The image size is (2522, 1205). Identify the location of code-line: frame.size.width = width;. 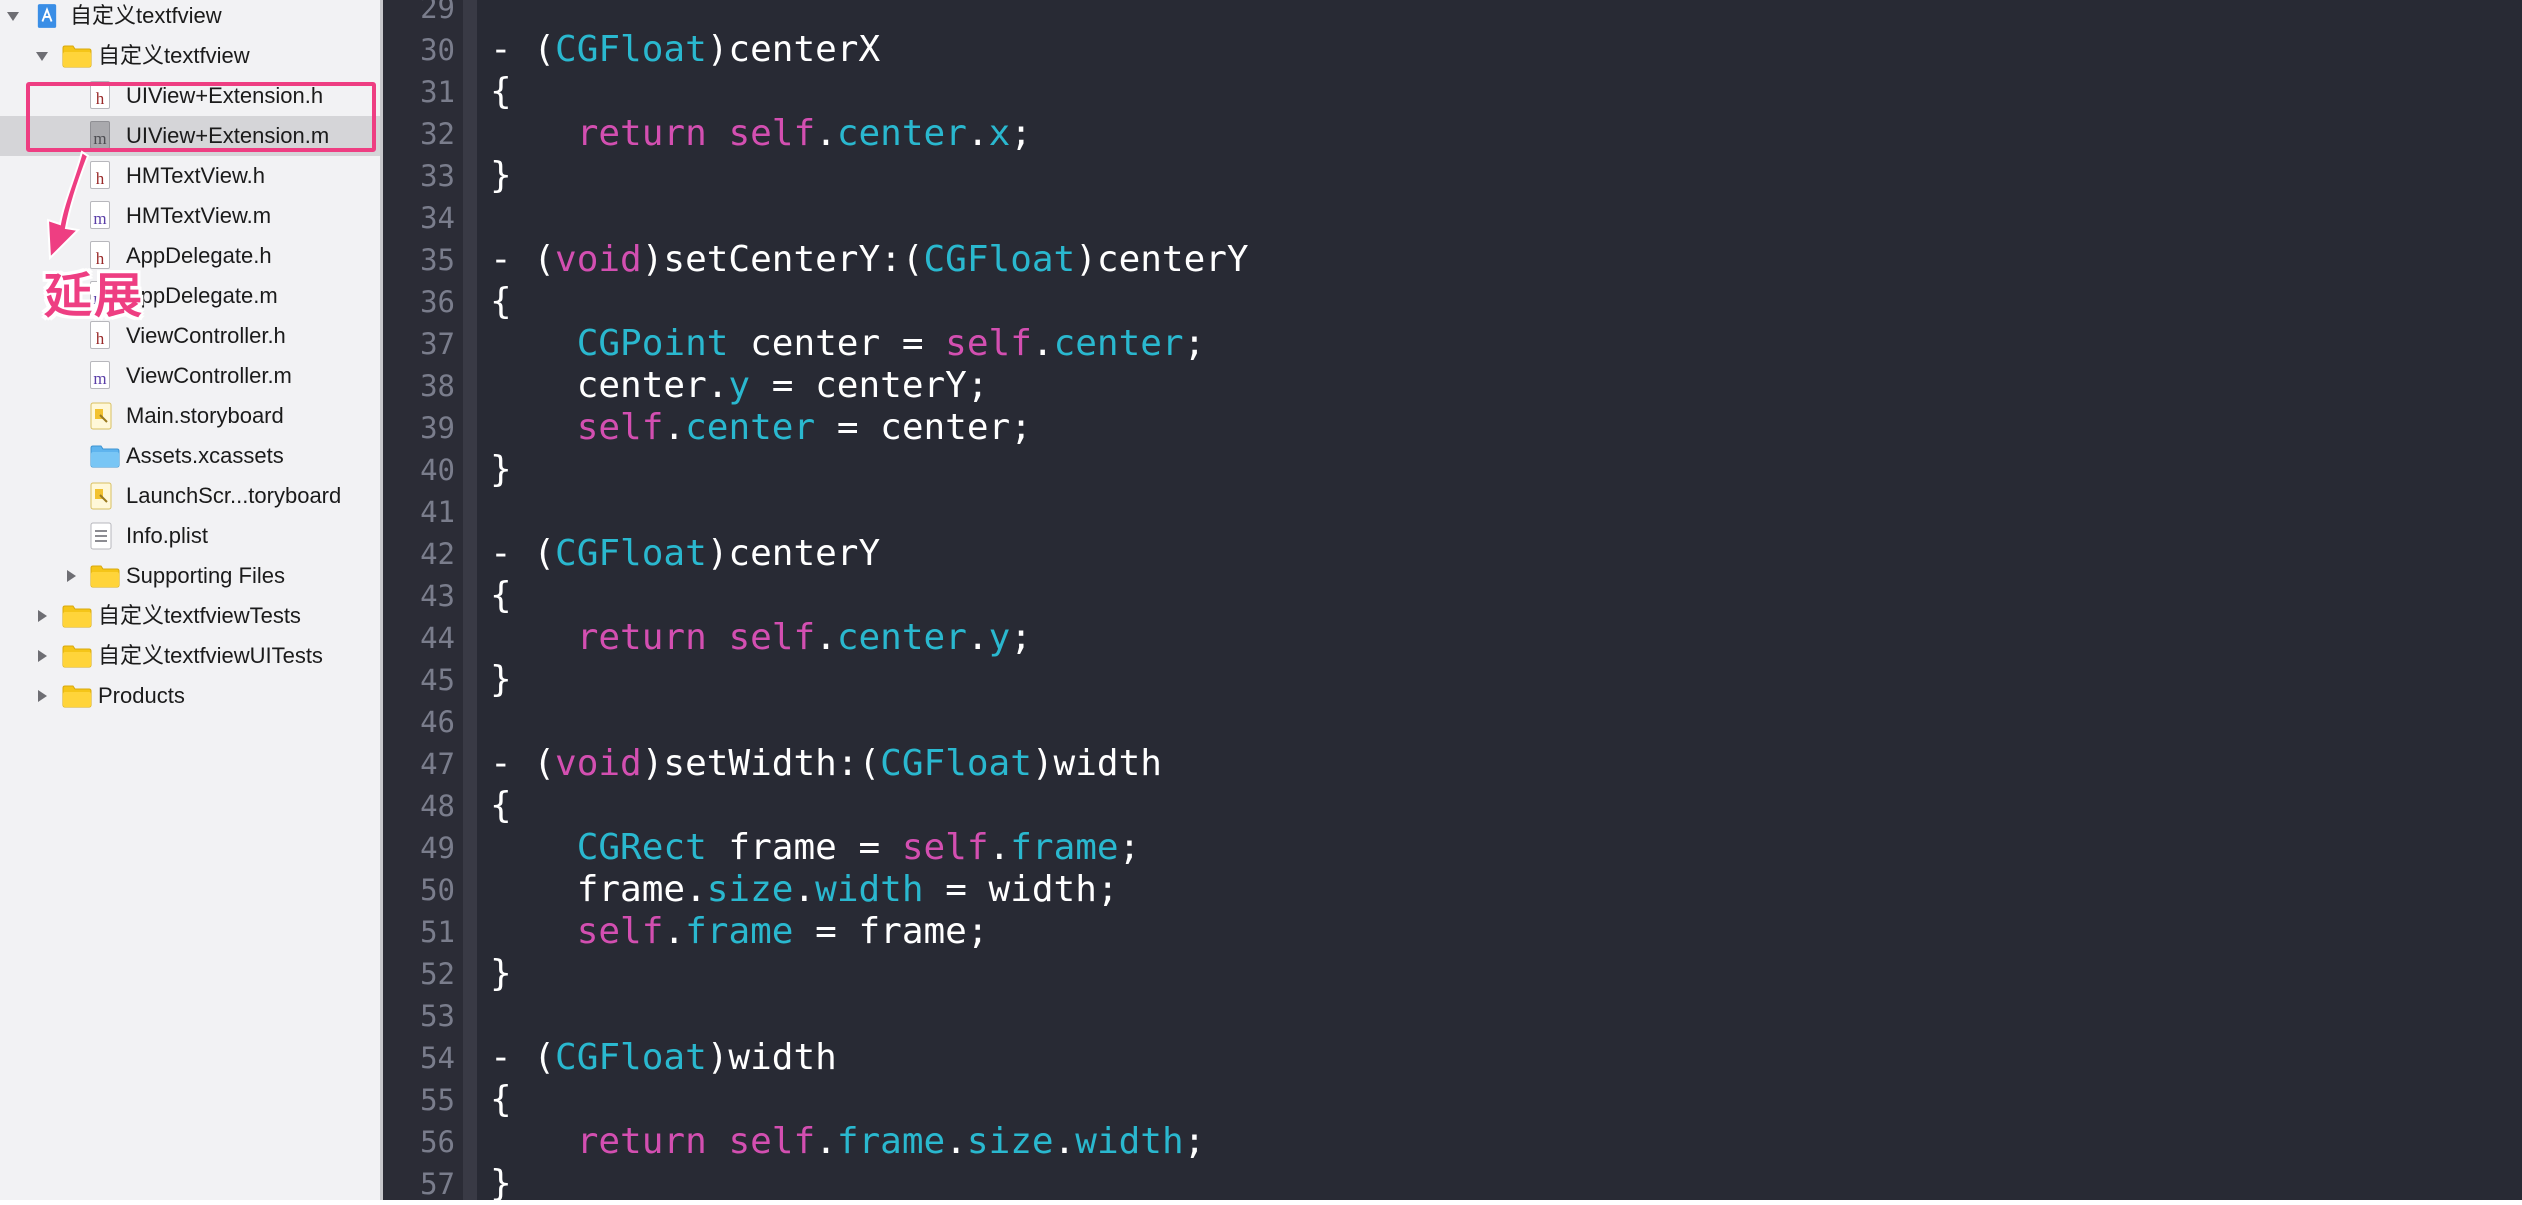
(804, 890).